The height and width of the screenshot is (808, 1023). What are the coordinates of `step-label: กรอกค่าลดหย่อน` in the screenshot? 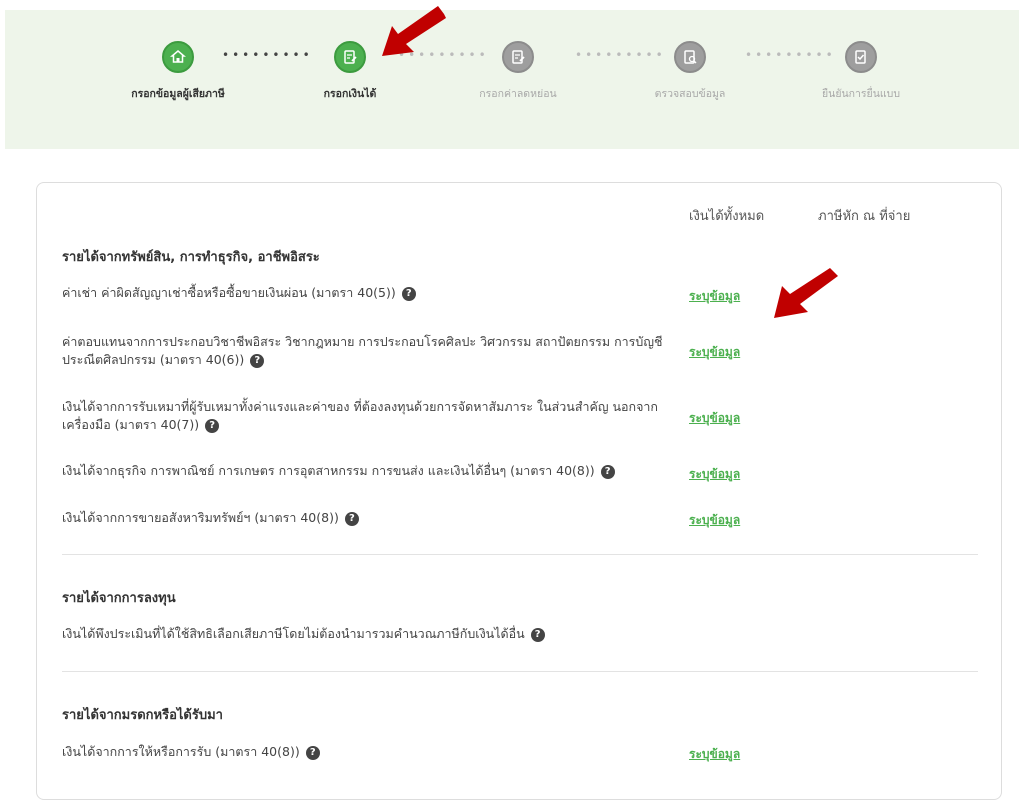 It's located at (518, 94).